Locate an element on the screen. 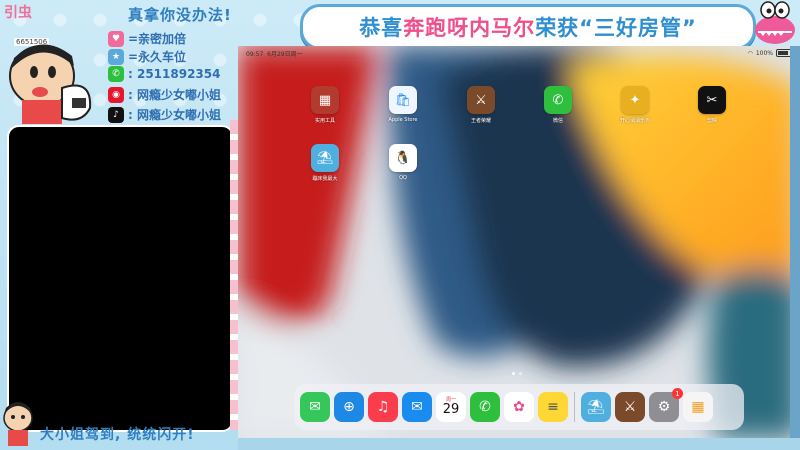  brand-logo: 引虫 is located at coordinates (18, 13).